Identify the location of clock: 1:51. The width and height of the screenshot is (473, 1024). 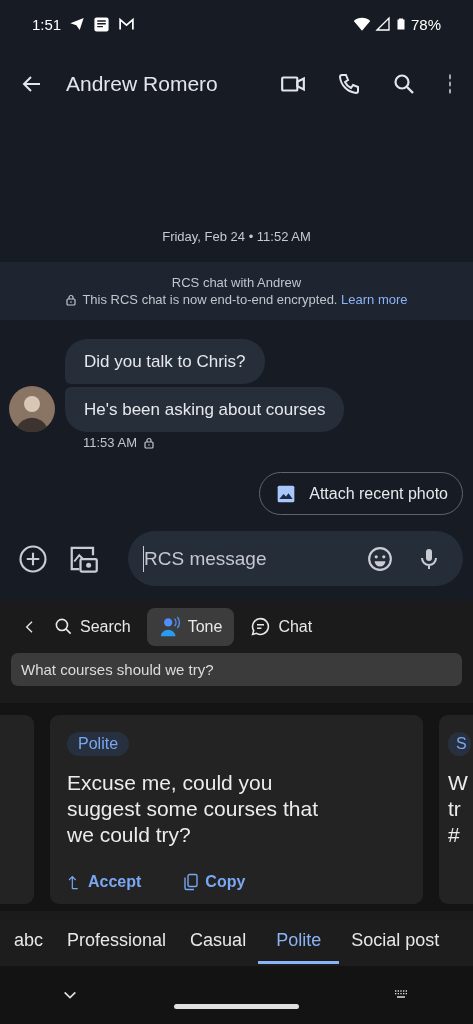
(47, 24).